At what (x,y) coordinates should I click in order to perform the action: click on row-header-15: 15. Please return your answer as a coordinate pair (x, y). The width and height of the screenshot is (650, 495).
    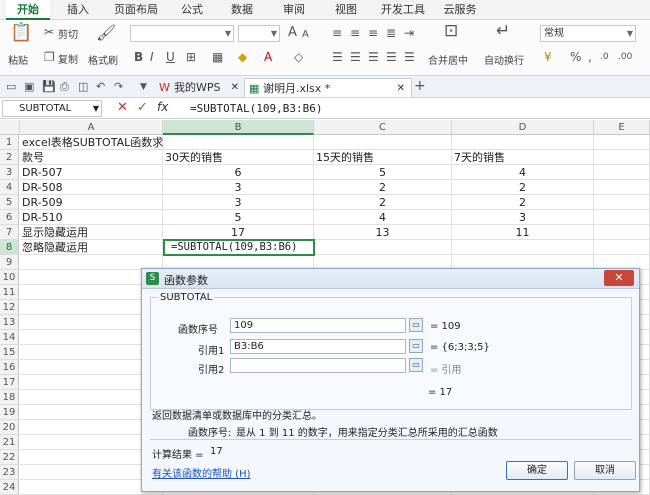
    Looking at the image, I should click on (9, 352).